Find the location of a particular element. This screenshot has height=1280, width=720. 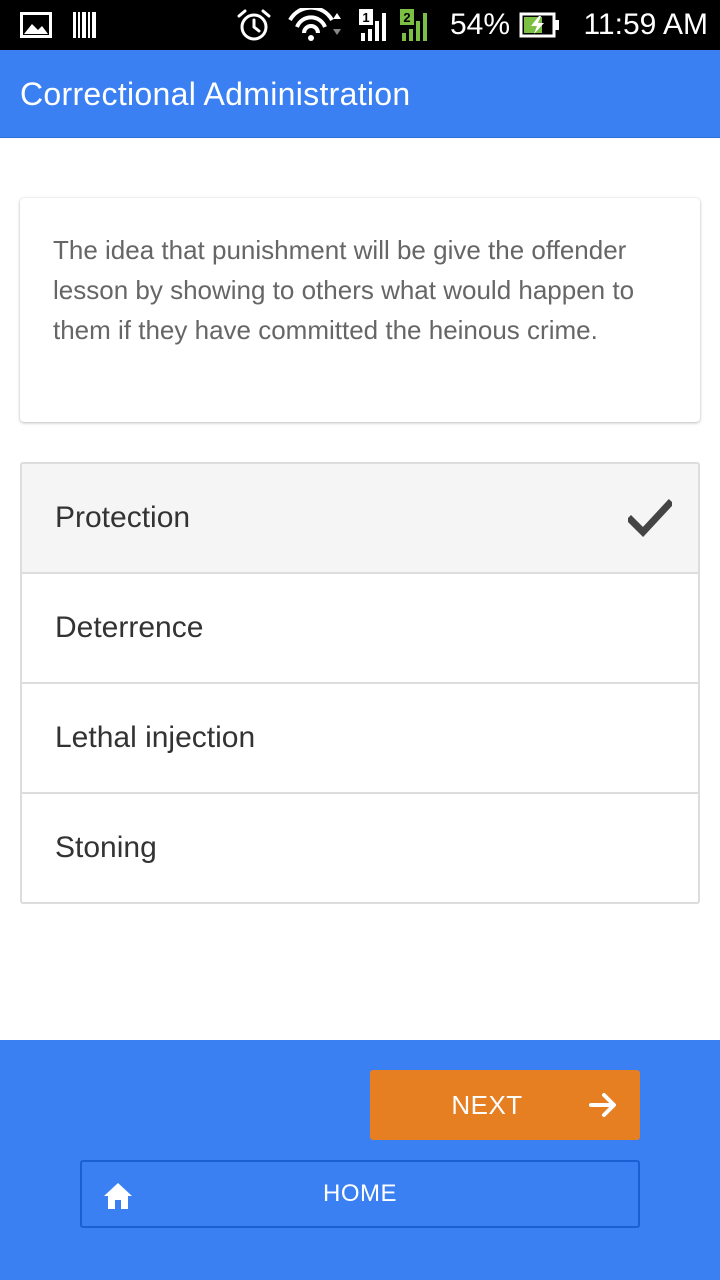

answer-option-deterrence: Deterrence is located at coordinates (360, 629).